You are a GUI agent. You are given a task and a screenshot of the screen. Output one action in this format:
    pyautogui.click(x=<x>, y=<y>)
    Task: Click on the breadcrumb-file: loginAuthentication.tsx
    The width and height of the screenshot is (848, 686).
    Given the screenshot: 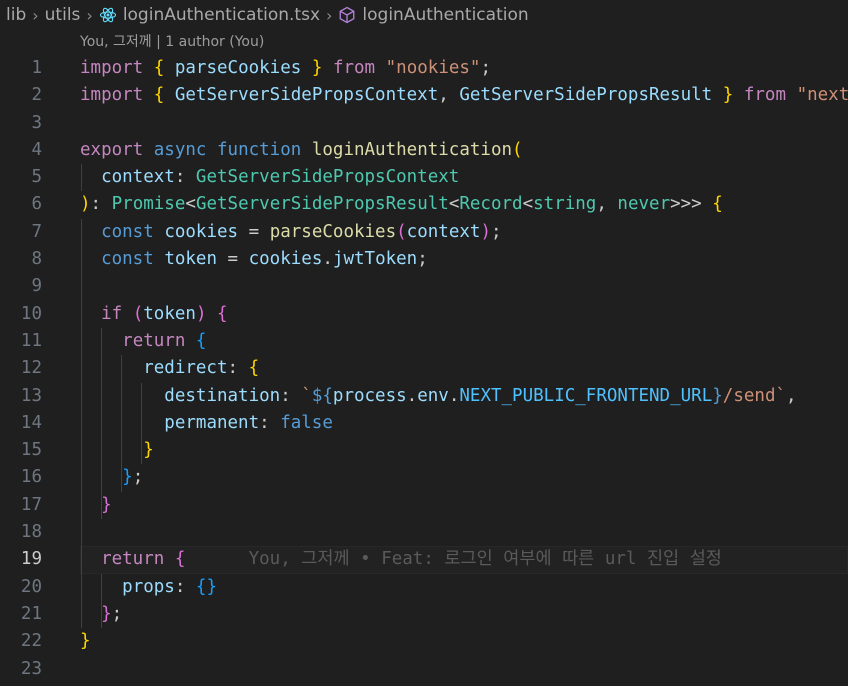 What is the action you would take?
    pyautogui.click(x=221, y=15)
    